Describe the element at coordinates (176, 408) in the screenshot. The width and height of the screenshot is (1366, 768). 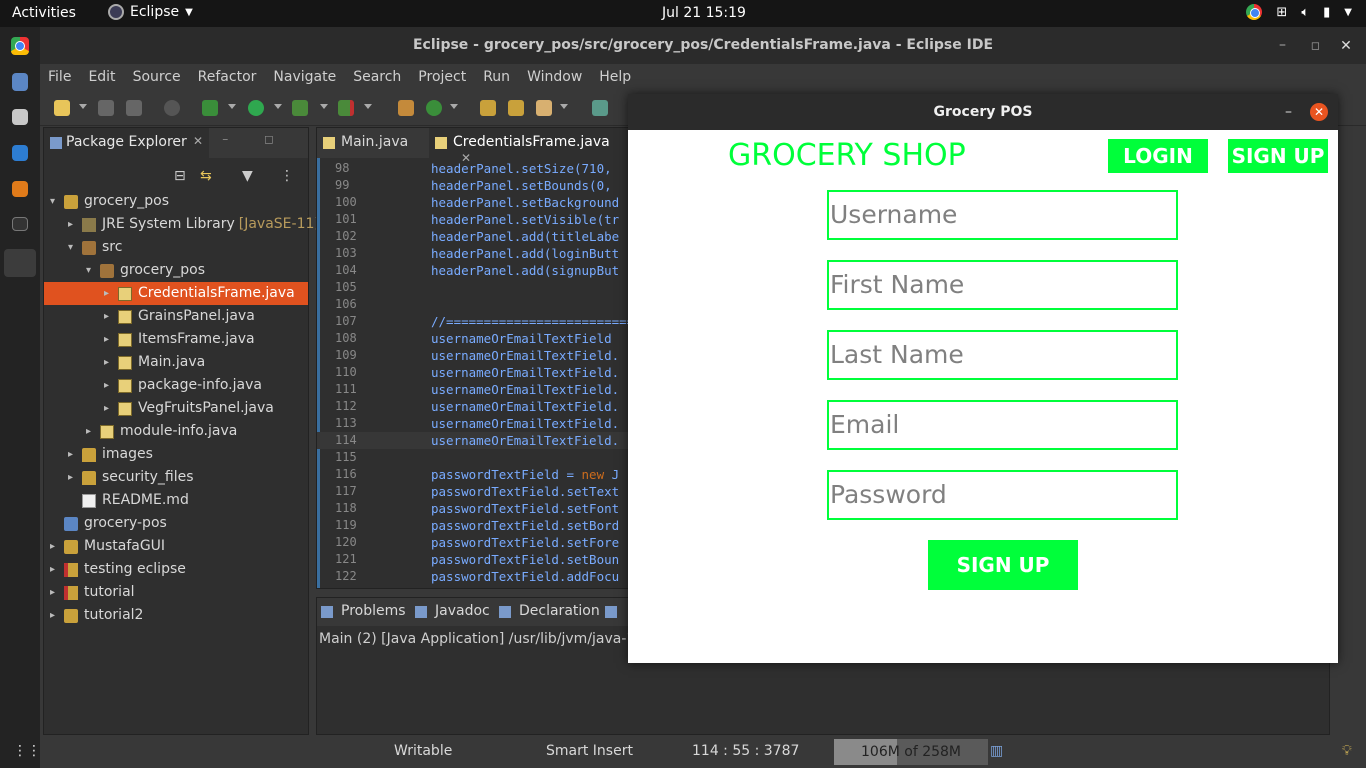
I see `tree-item: ▸ VegFruitsPanel.java` at that location.